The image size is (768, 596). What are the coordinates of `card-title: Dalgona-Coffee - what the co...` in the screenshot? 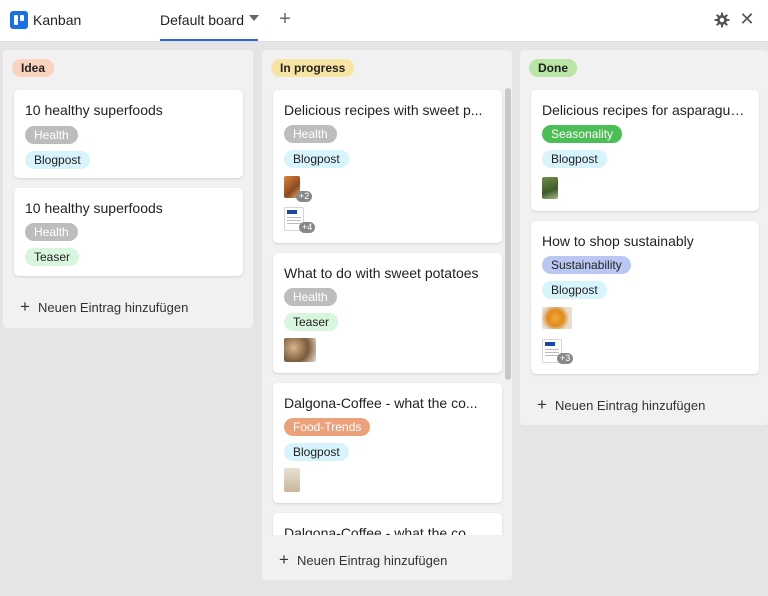 It's located at (381, 403).